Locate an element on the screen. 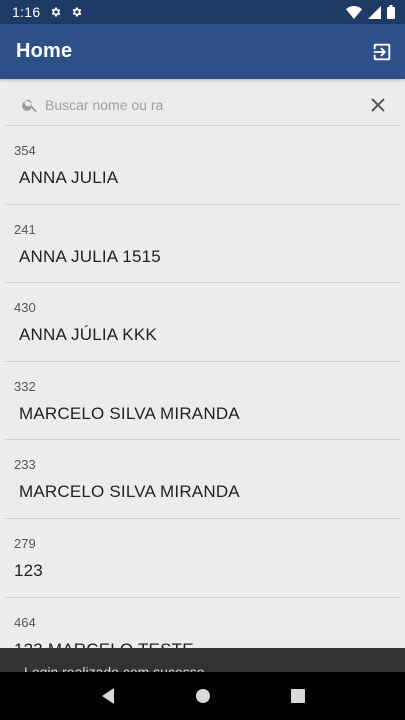  list-item: 279 123 is located at coordinates (202, 558).